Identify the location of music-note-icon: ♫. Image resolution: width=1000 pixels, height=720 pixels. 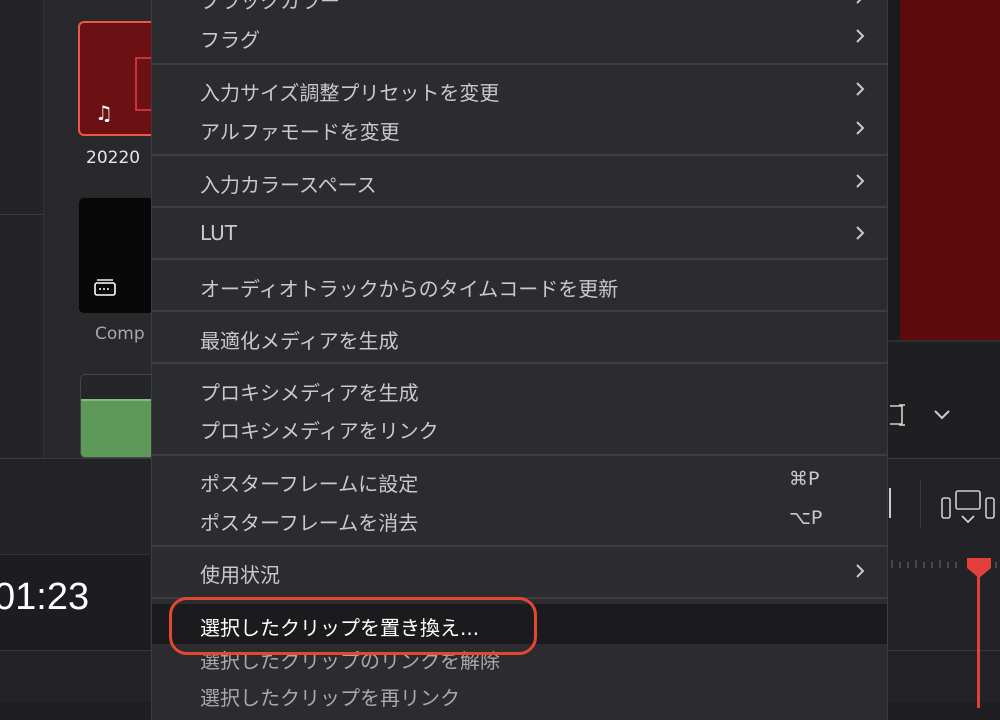
(104, 113).